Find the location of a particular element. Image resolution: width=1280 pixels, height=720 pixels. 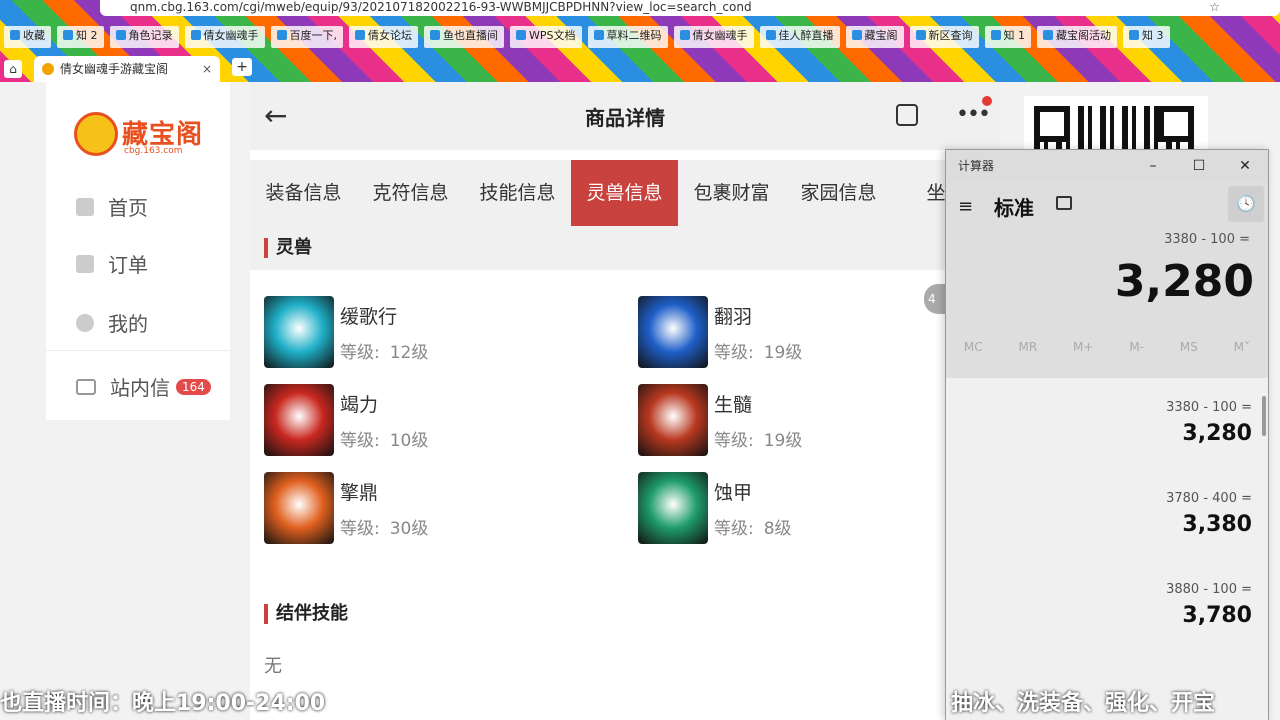

tab-row: ⌂ 倩女幽魂手游藏宝阁 × + is located at coordinates (640, 68).